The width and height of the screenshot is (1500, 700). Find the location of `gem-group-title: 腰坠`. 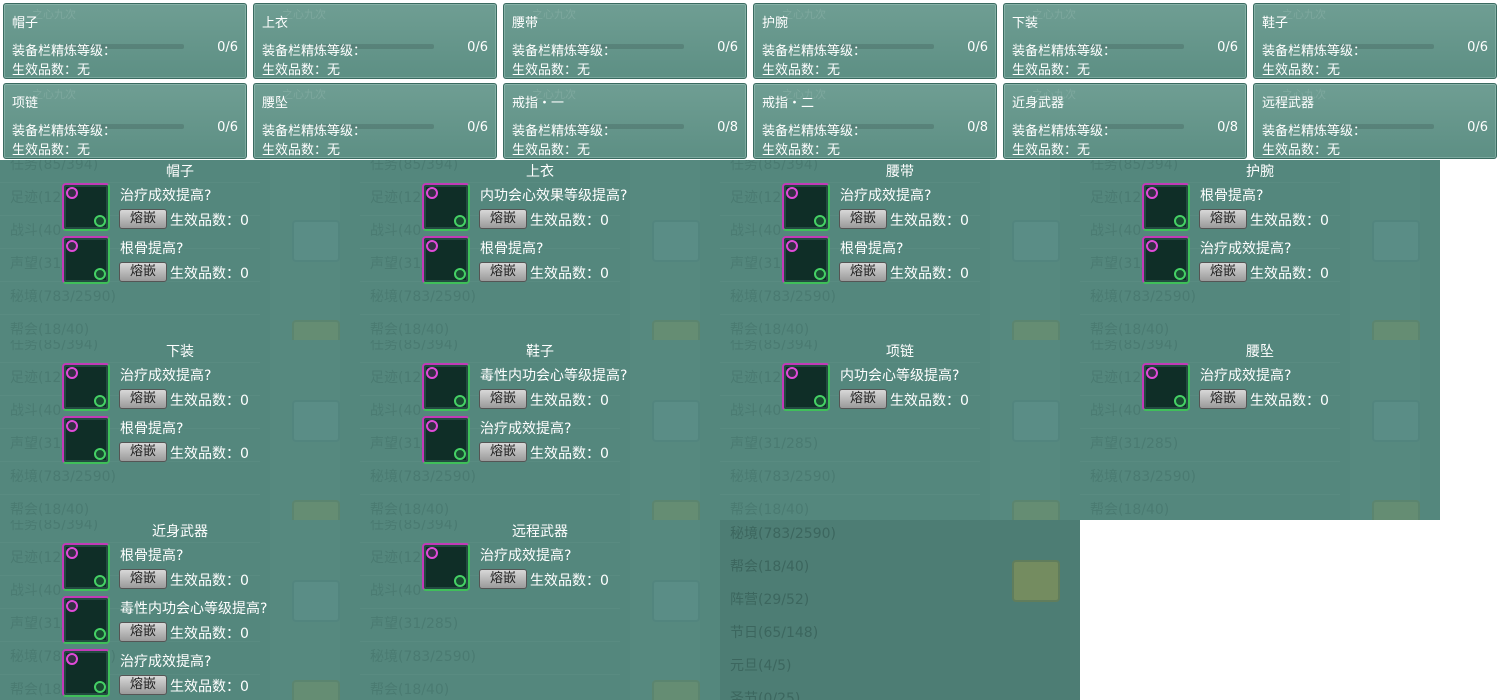

gem-group-title: 腰坠 is located at coordinates (1260, 352).